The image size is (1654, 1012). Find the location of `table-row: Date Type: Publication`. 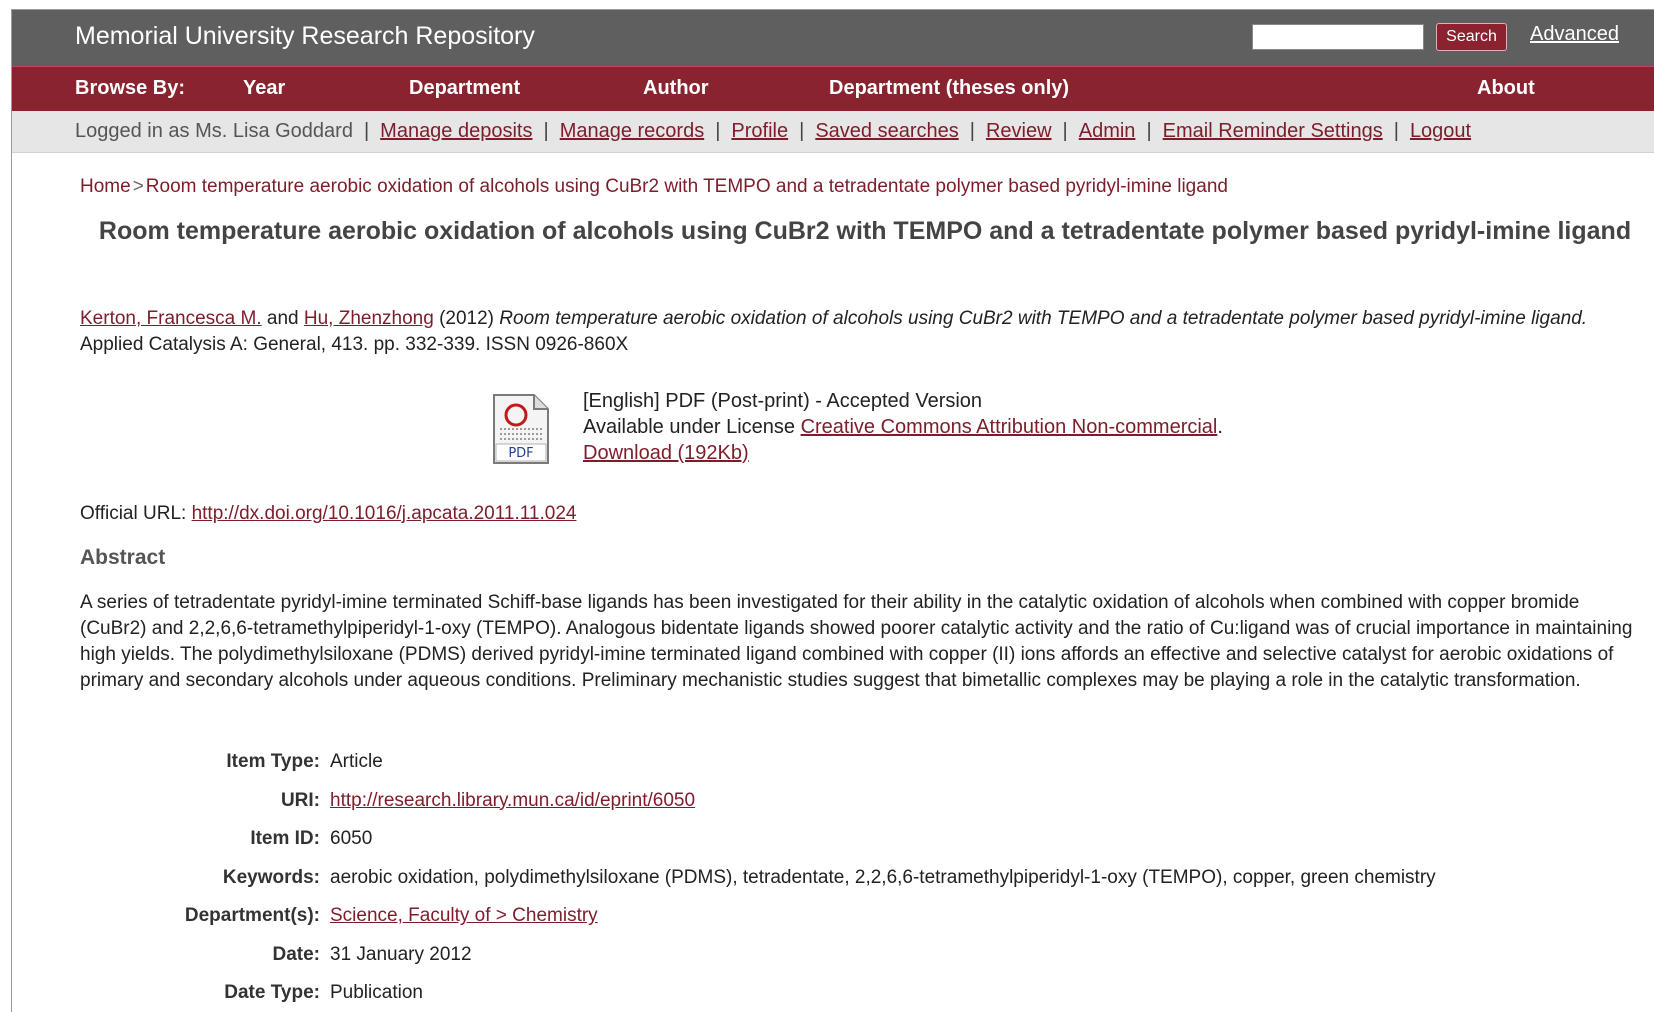

table-row: Date Type: Publication is located at coordinates (758, 993).